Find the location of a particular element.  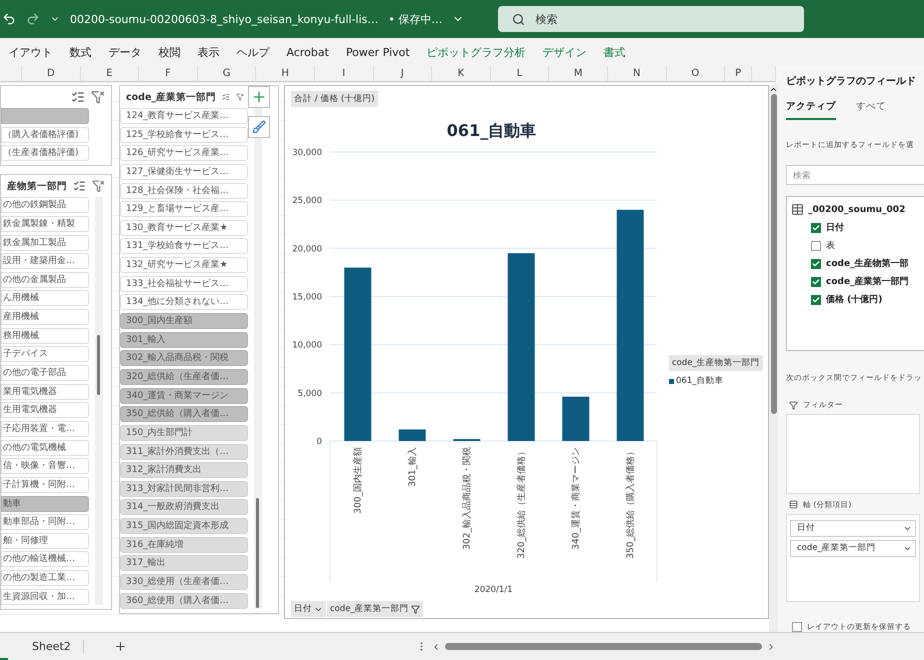

chart-style-button is located at coordinates (259, 127).